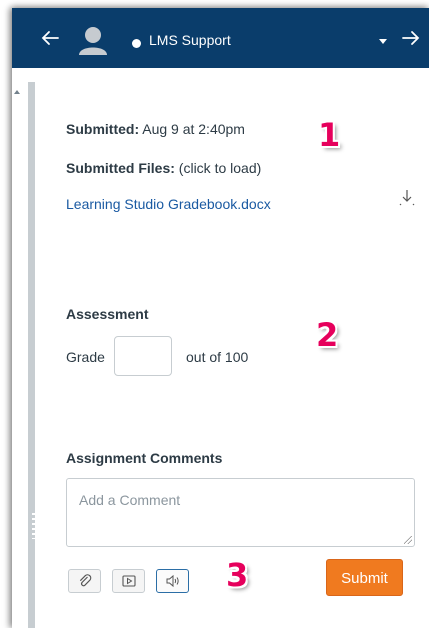 Image resolution: width=429 pixels, height=628 pixels. What do you see at coordinates (383, 41) in the screenshot?
I see `chevron-down-icon` at bounding box center [383, 41].